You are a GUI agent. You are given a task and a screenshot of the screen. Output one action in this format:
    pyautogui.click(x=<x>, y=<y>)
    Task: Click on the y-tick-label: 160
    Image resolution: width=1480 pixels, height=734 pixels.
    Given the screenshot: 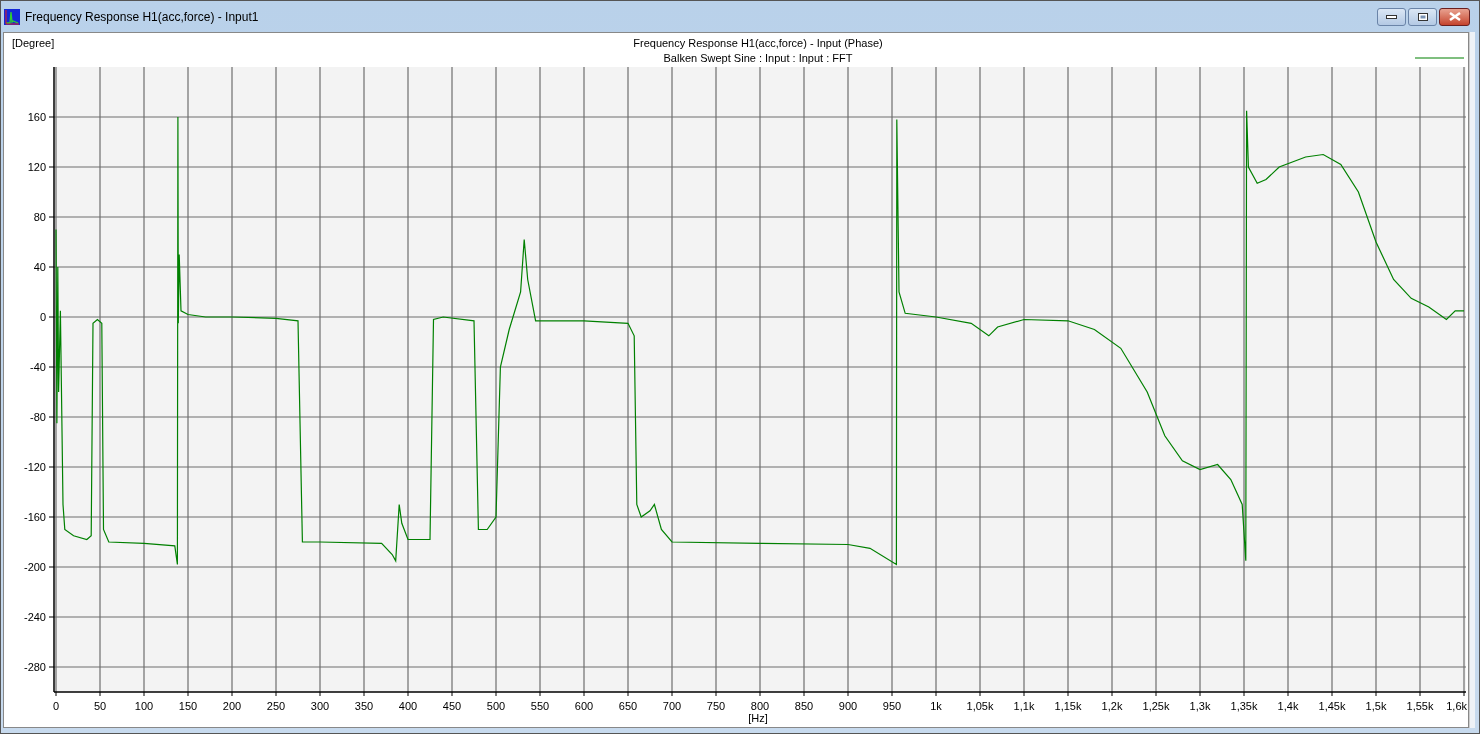 What is the action you would take?
    pyautogui.click(x=36, y=117)
    